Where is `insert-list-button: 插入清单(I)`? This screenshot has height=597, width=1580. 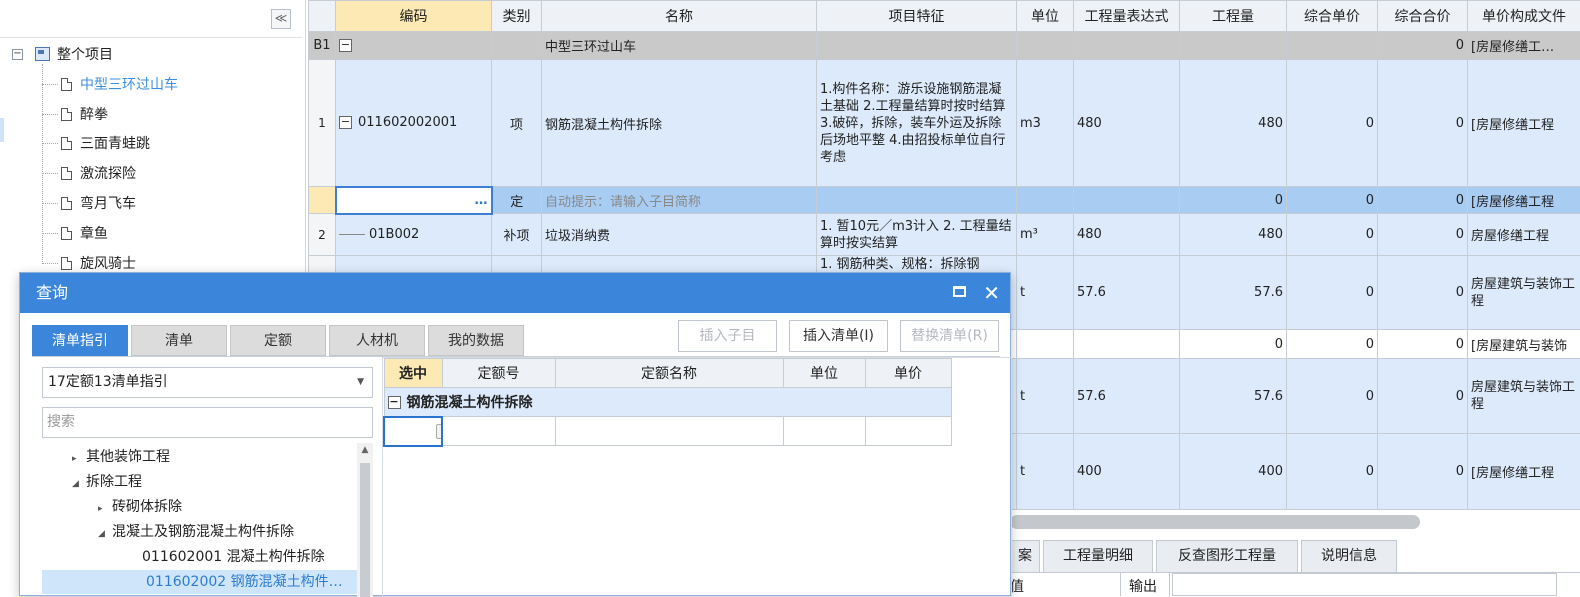 insert-list-button: 插入清单(I) is located at coordinates (838, 336).